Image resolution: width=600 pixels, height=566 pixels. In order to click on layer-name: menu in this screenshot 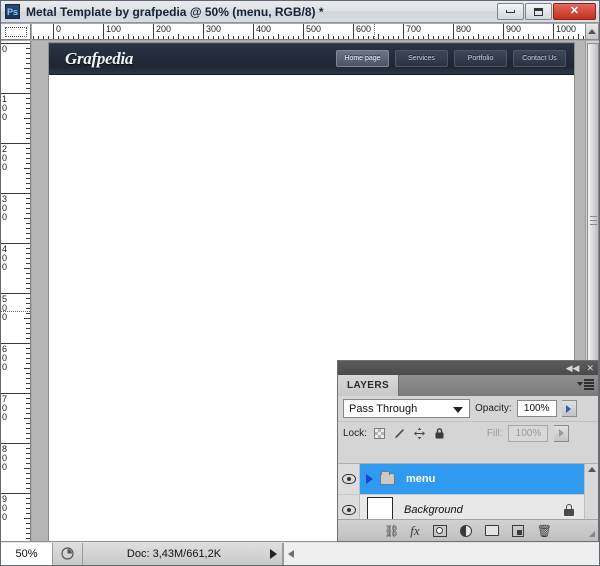, I will do `click(420, 479)`.